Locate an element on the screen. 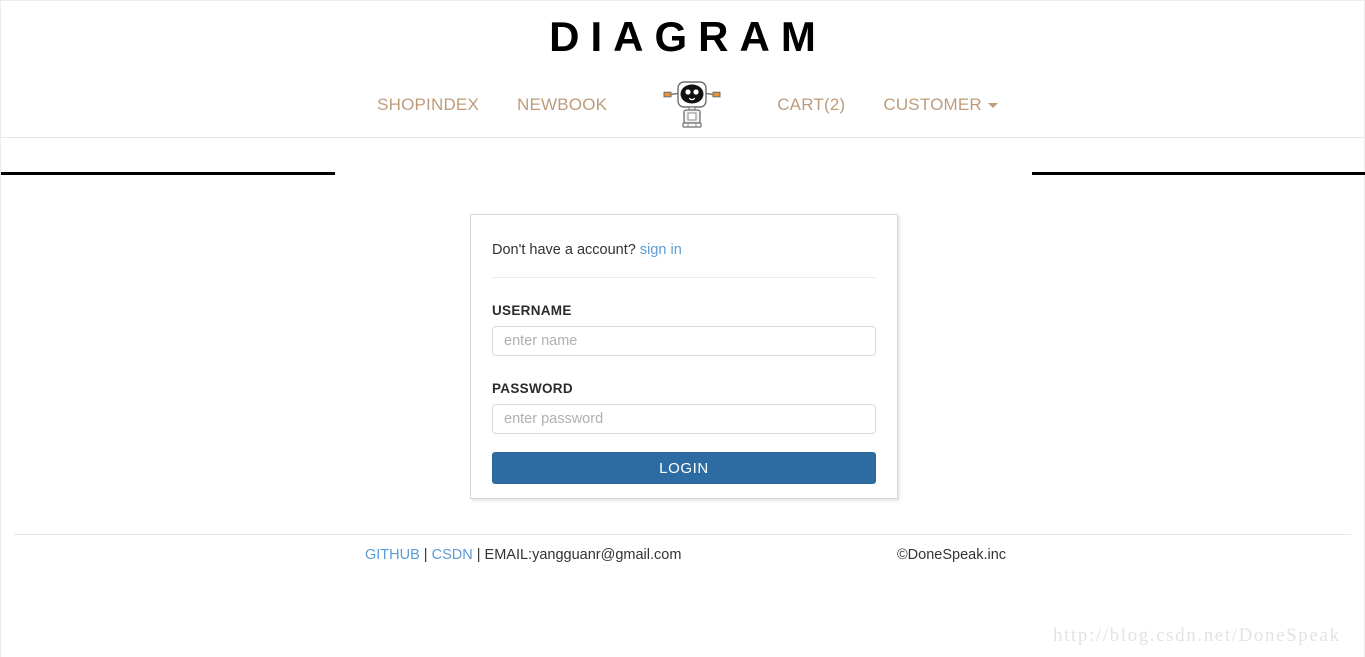 The width and height of the screenshot is (1365, 657). nav-right-group: CART(2) CUSTOMER is located at coordinates (887, 105).